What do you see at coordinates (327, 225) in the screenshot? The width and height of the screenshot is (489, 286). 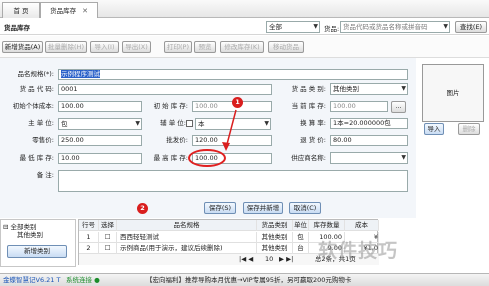 I see `col-stock: 库存数量` at bounding box center [327, 225].